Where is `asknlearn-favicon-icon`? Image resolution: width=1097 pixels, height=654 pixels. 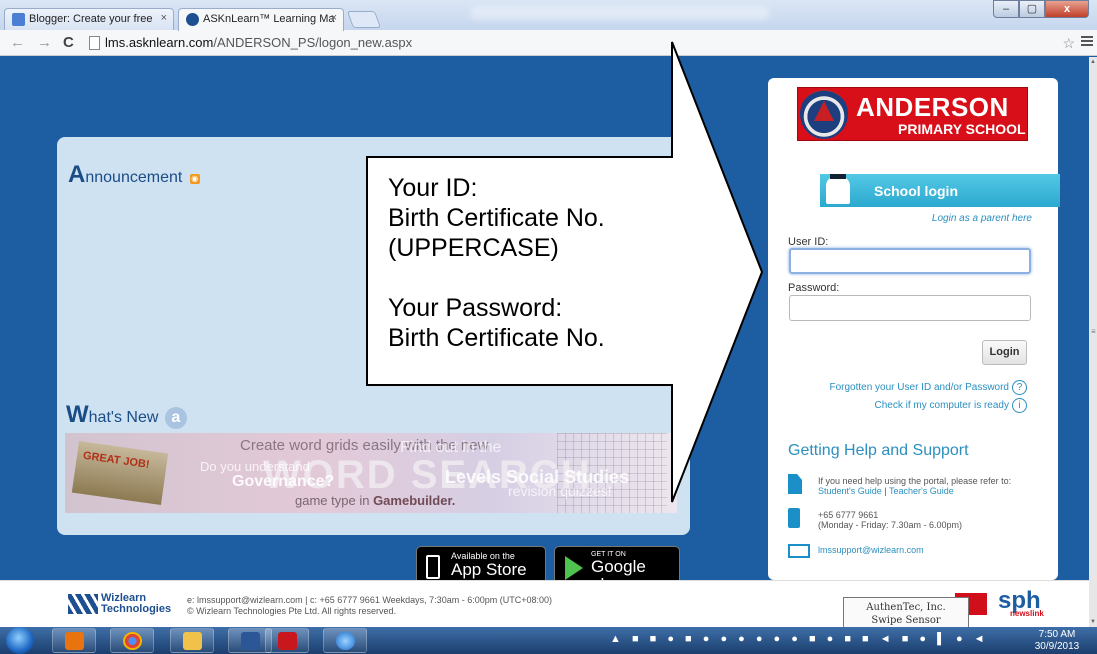
asknlearn-favicon-icon is located at coordinates (192, 19).